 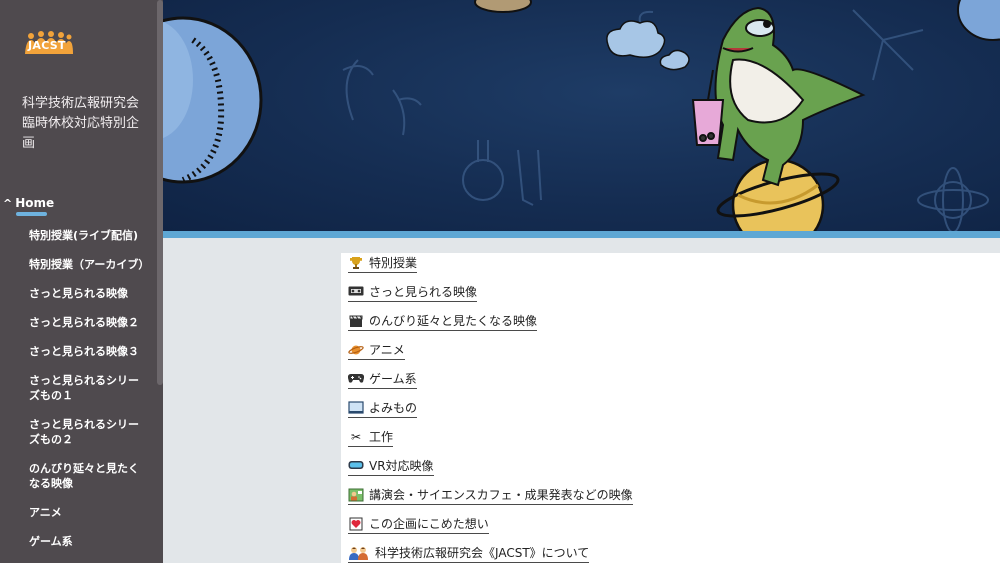 What do you see at coordinates (86, 519) in the screenshot?
I see `sidebar-item: アニメ` at bounding box center [86, 519].